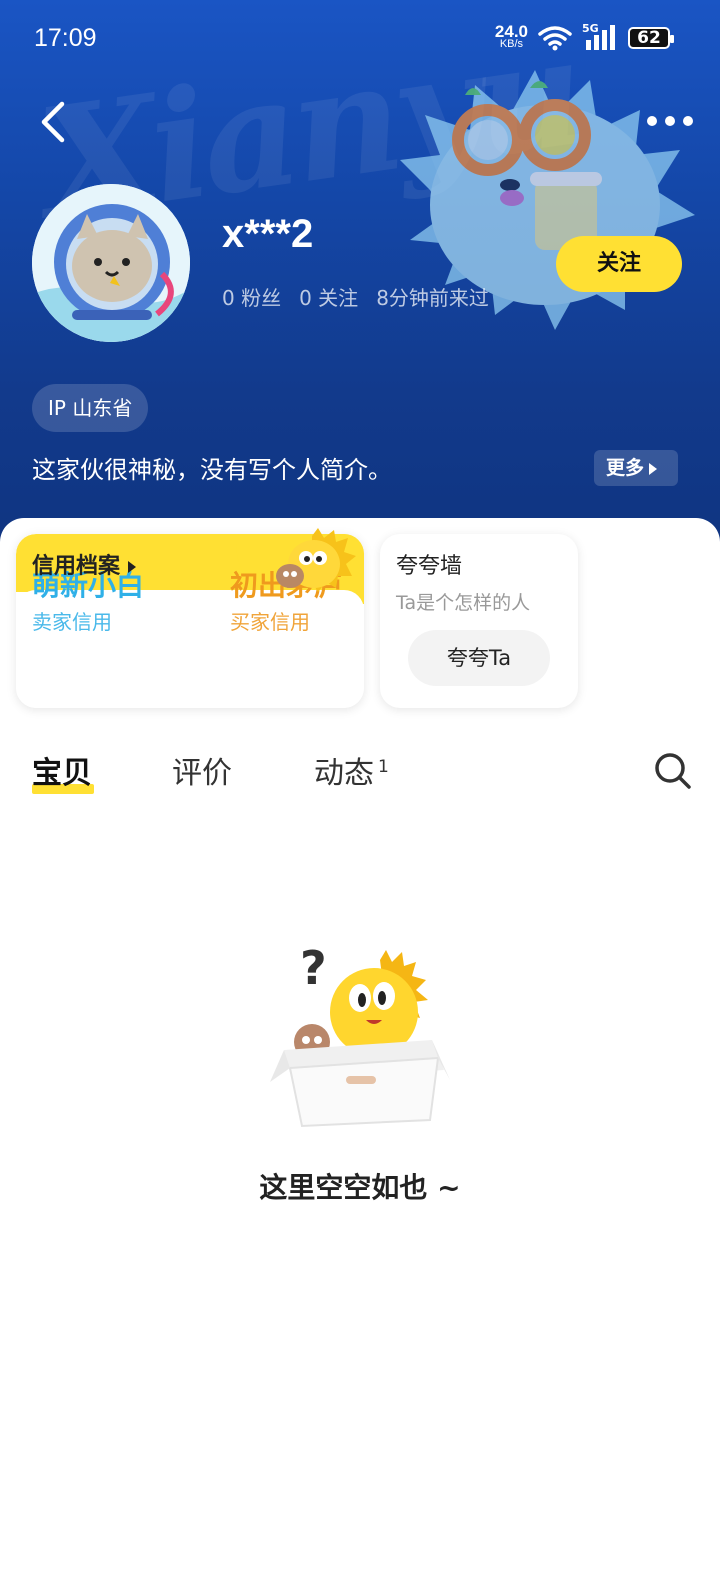 This screenshot has width=720, height=1584. I want to click on avatar-image, so click(111, 263).